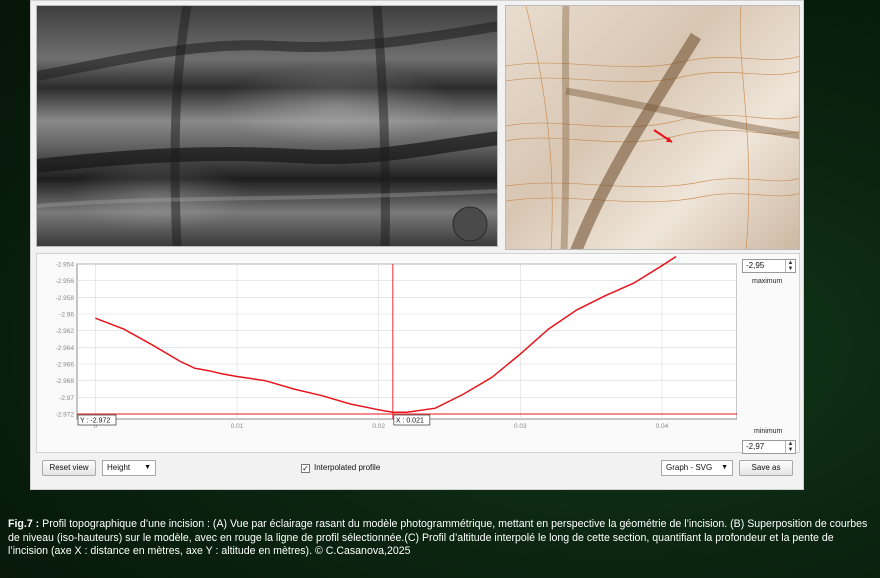  What do you see at coordinates (65, 365) in the screenshot?
I see `y-tick-label: -2.966` at bounding box center [65, 365].